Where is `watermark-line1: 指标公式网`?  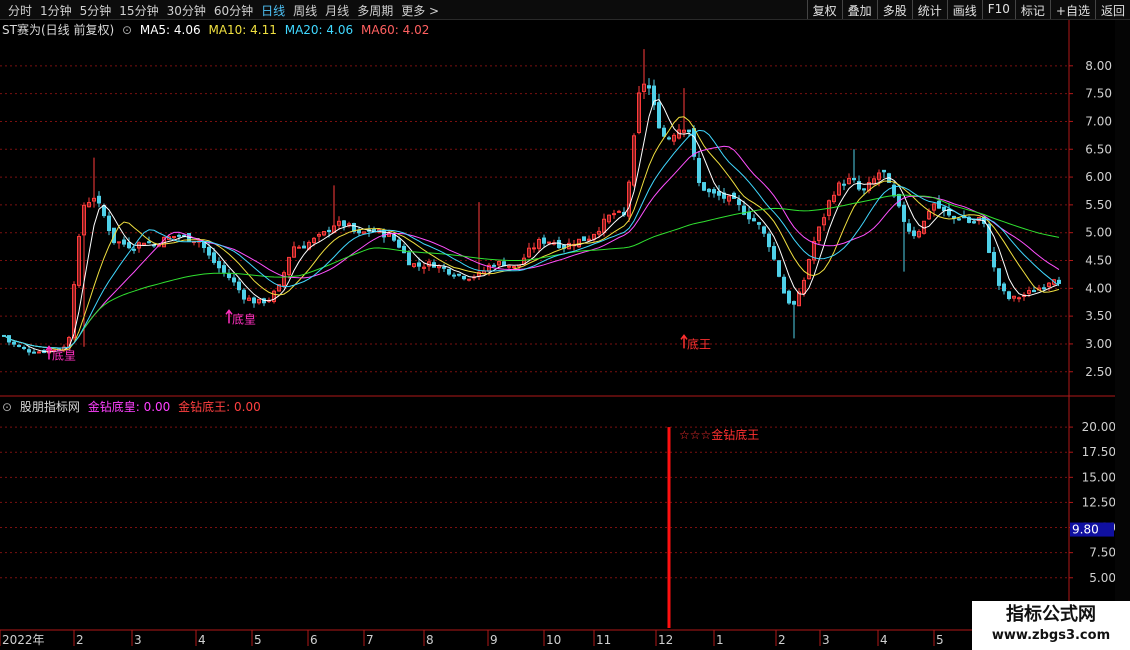 watermark-line1: 指标公式网 is located at coordinates (1051, 614).